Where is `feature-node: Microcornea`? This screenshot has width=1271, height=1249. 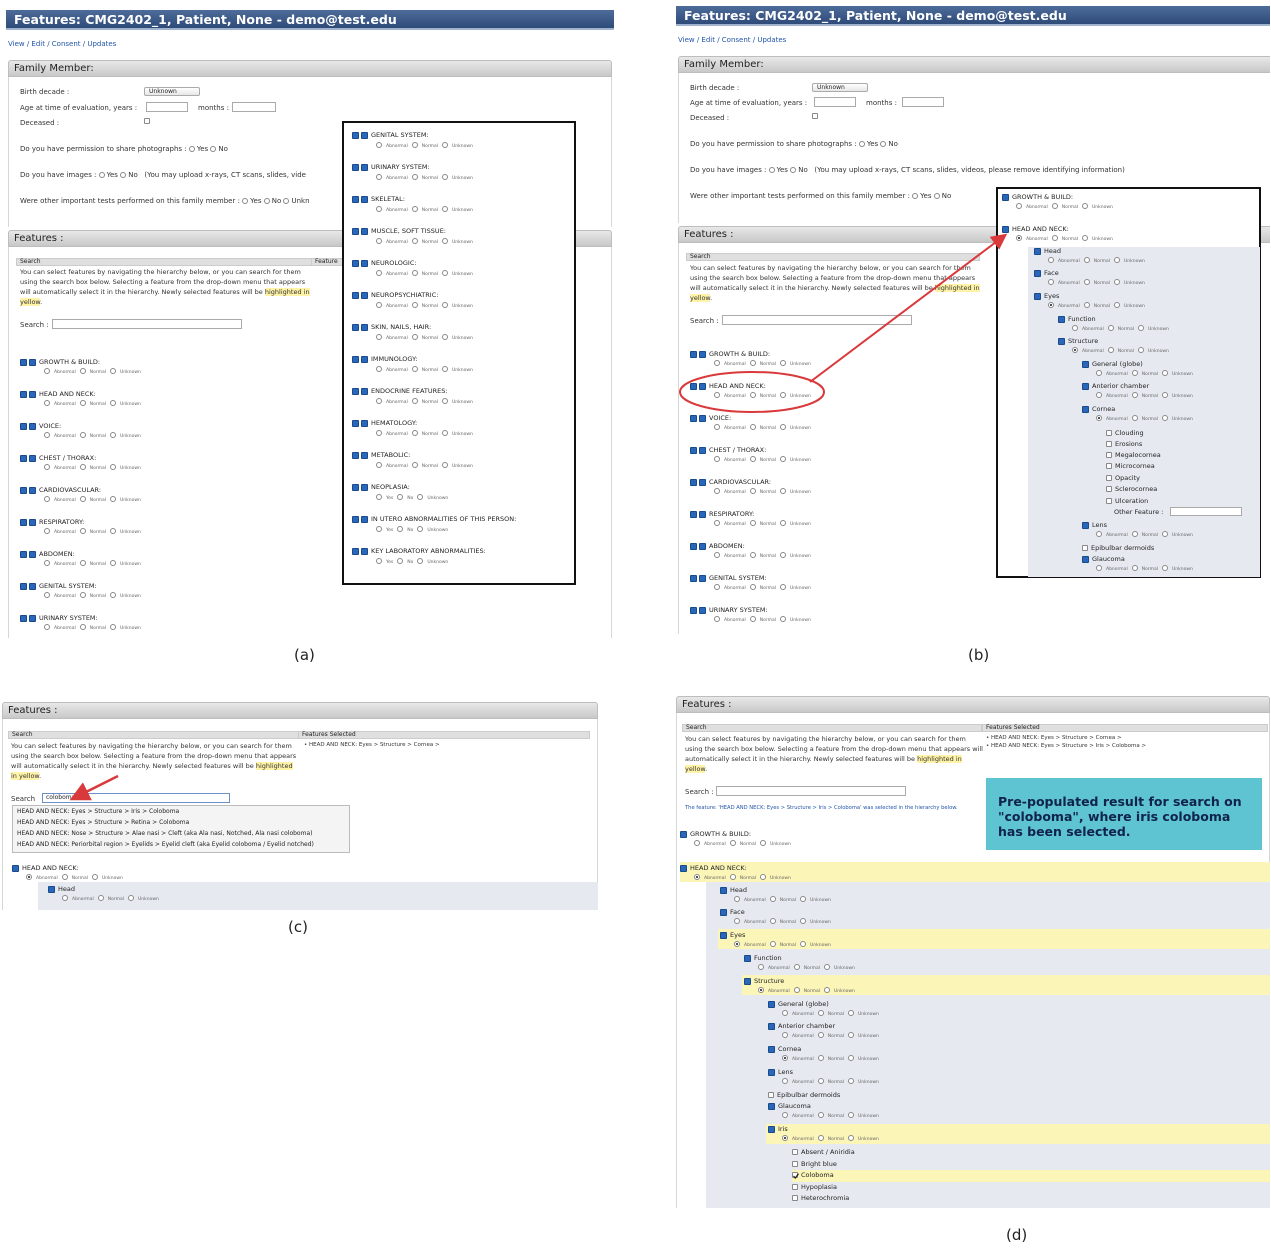 feature-node: Microcornea is located at coordinates (1130, 466).